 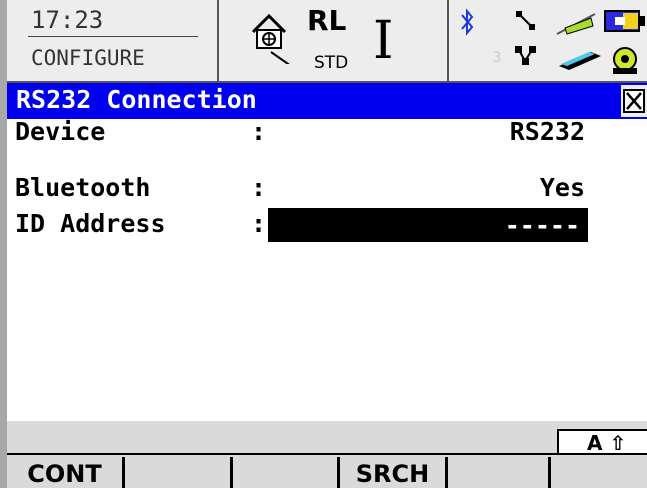 I want to click on field-label: Device, so click(x=60, y=131).